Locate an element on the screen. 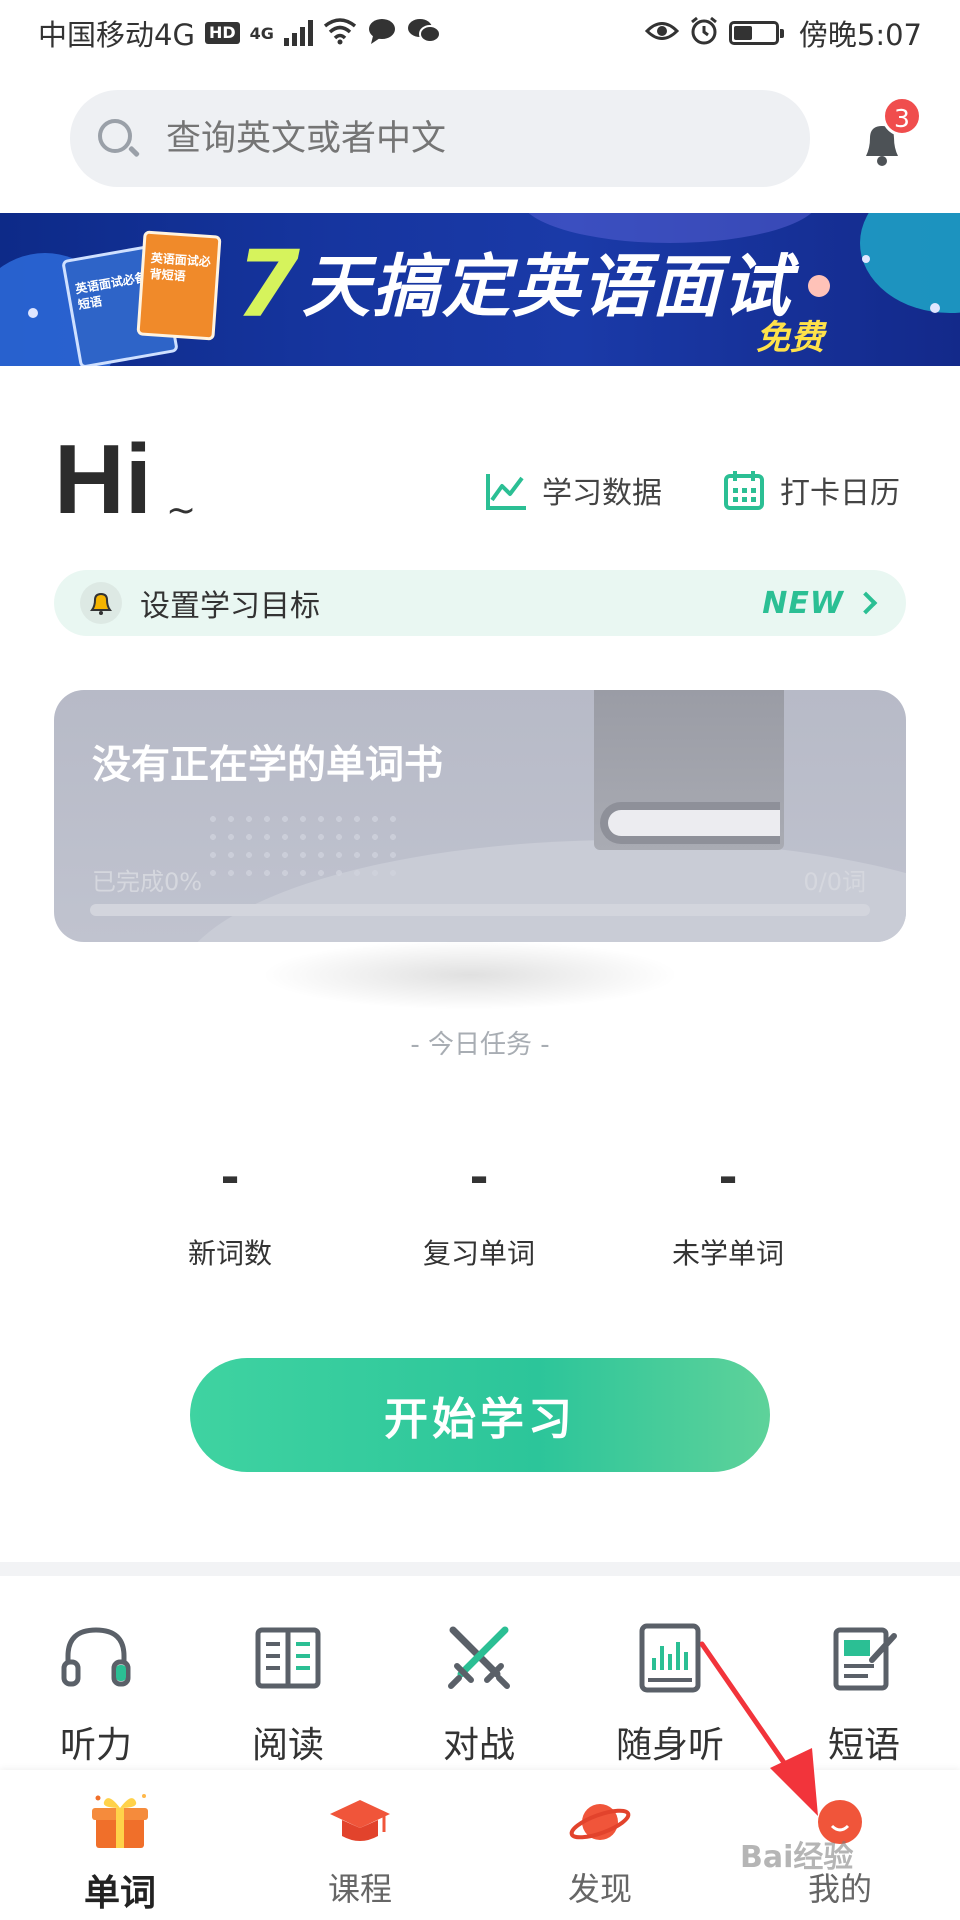  stat-new-words: - 新词数 is located at coordinates (230, 1211).